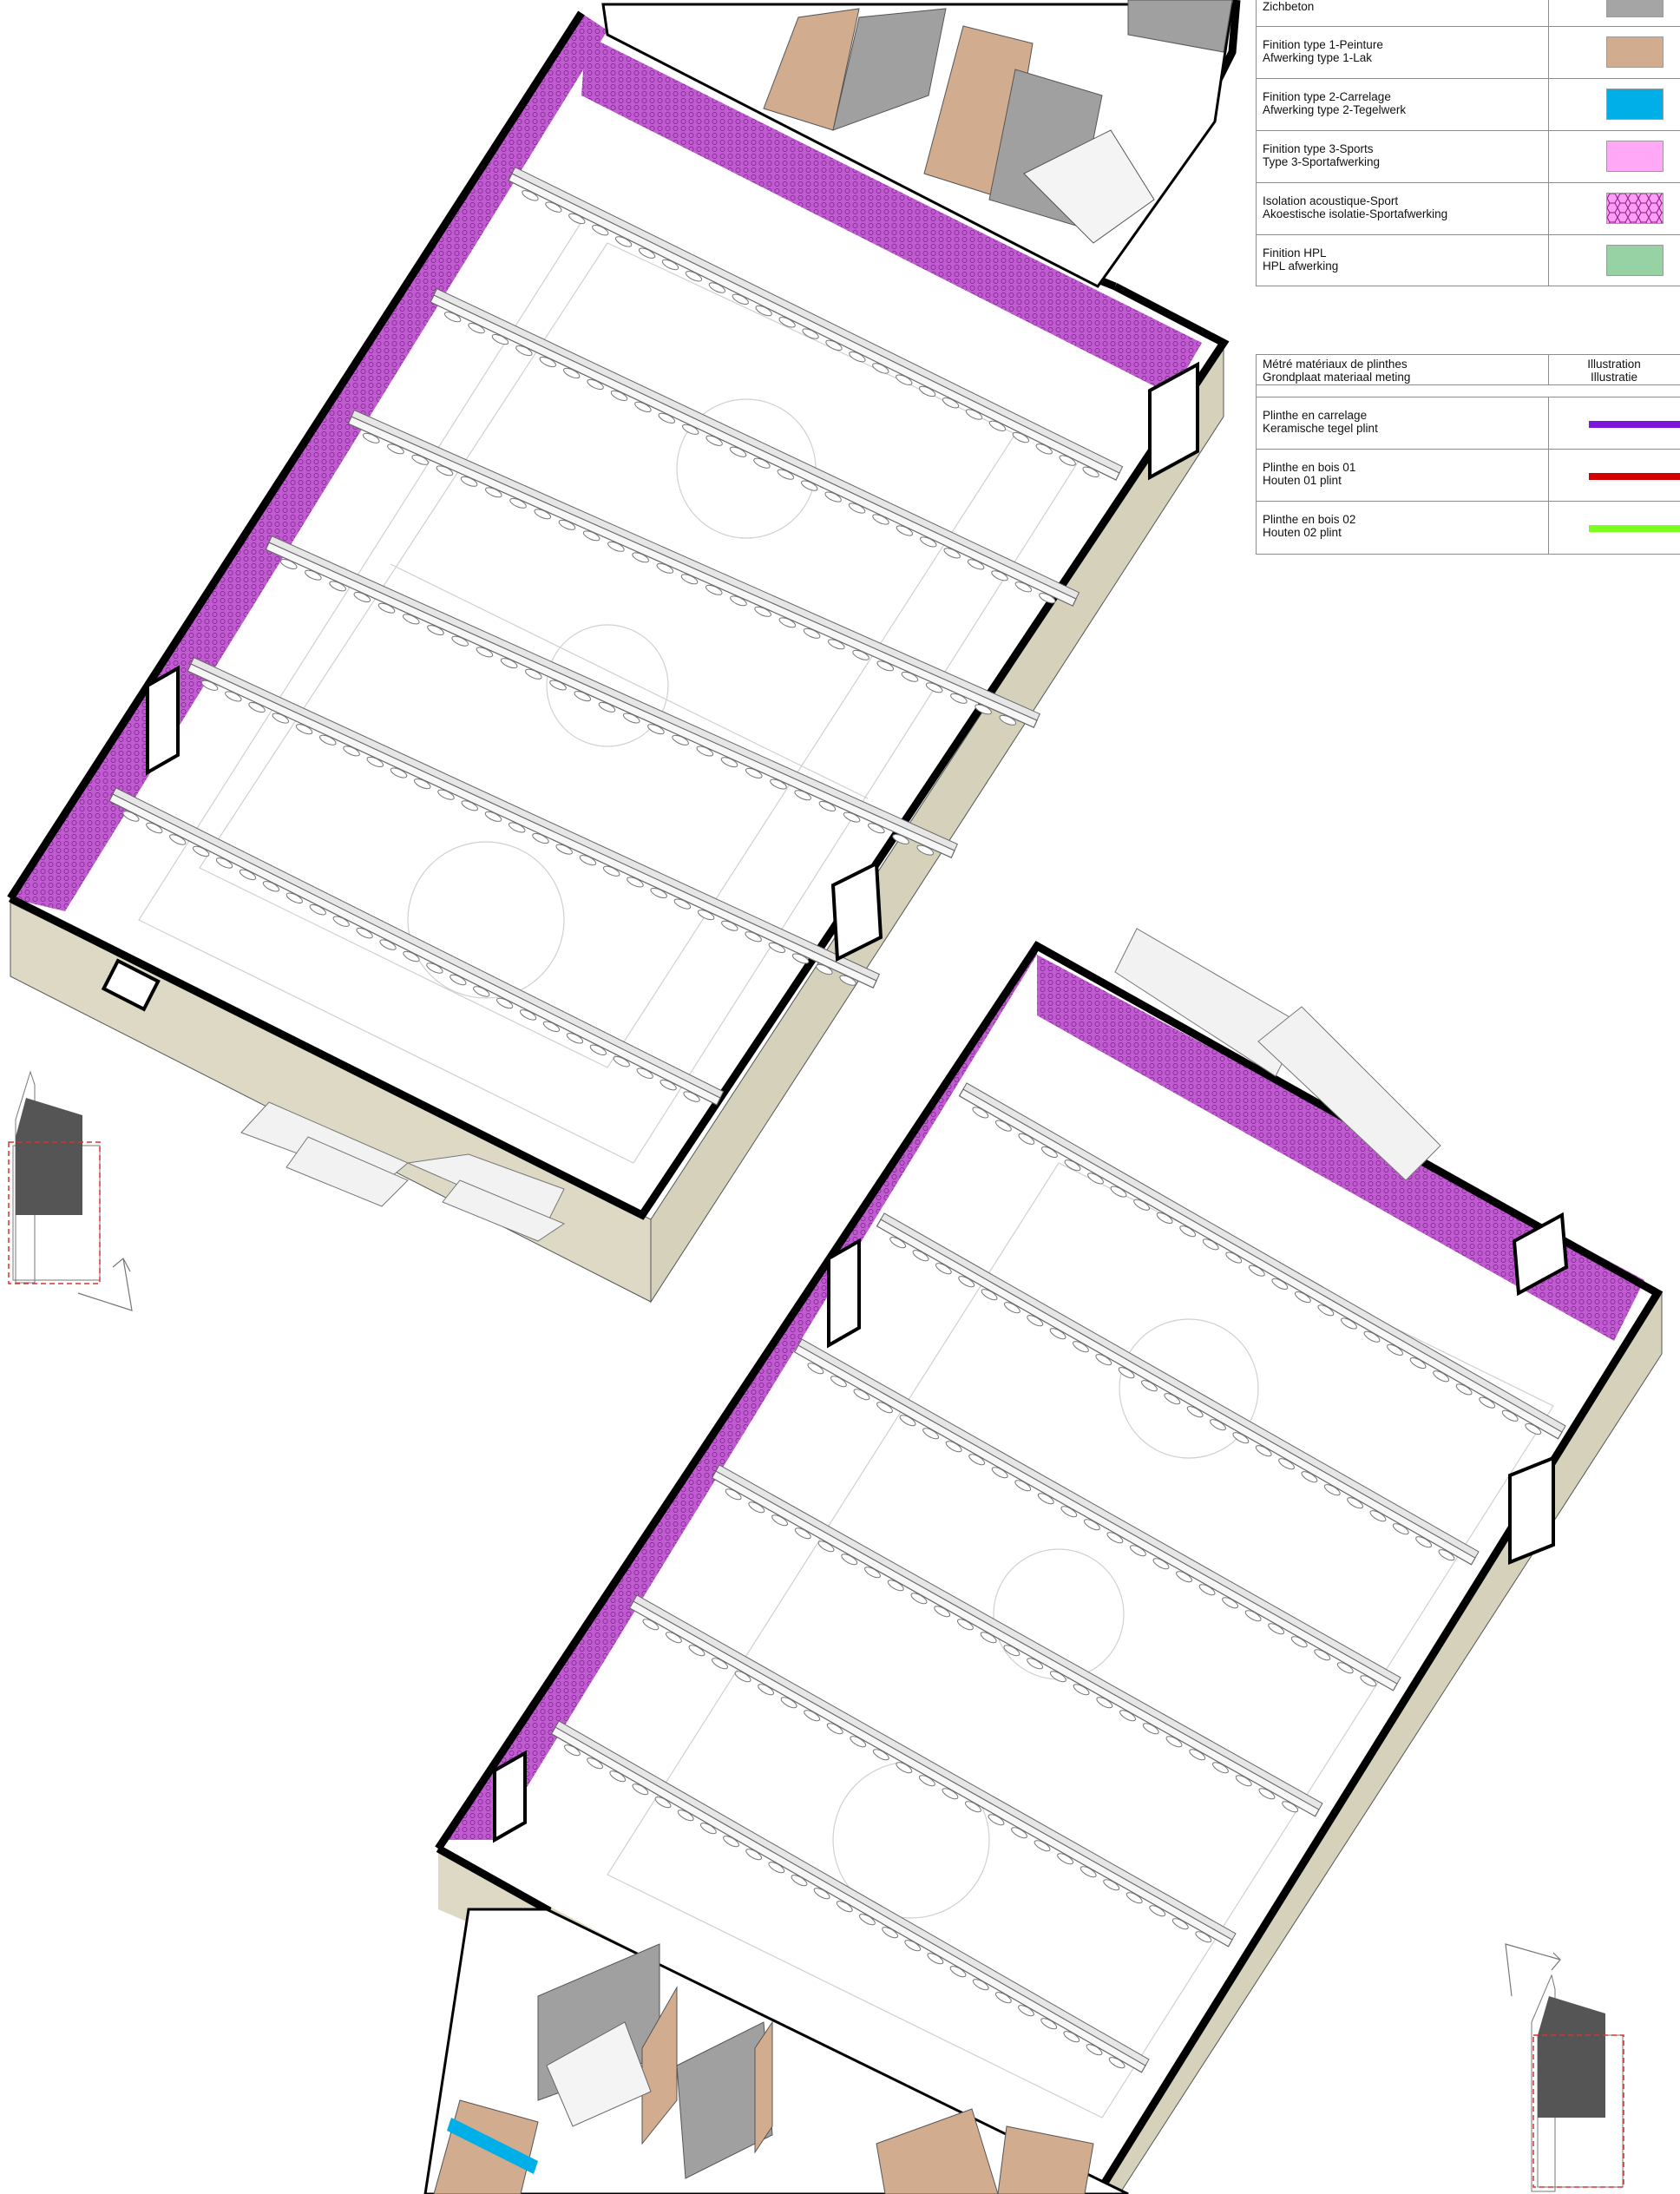  Describe the element at coordinates (1468, 260) in the screenshot. I see `legend-row-hpl: Finition HPL HPL afwerking` at that location.